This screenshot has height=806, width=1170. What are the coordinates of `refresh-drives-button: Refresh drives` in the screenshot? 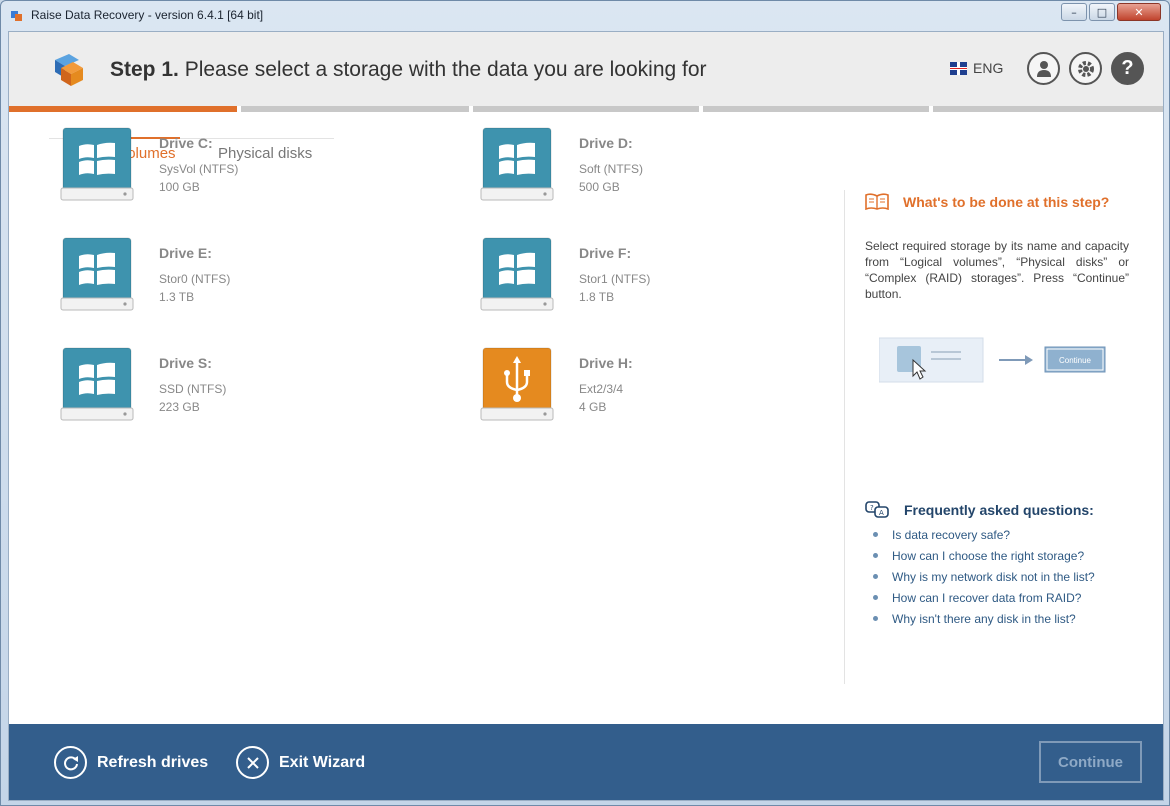 It's located at (131, 762).